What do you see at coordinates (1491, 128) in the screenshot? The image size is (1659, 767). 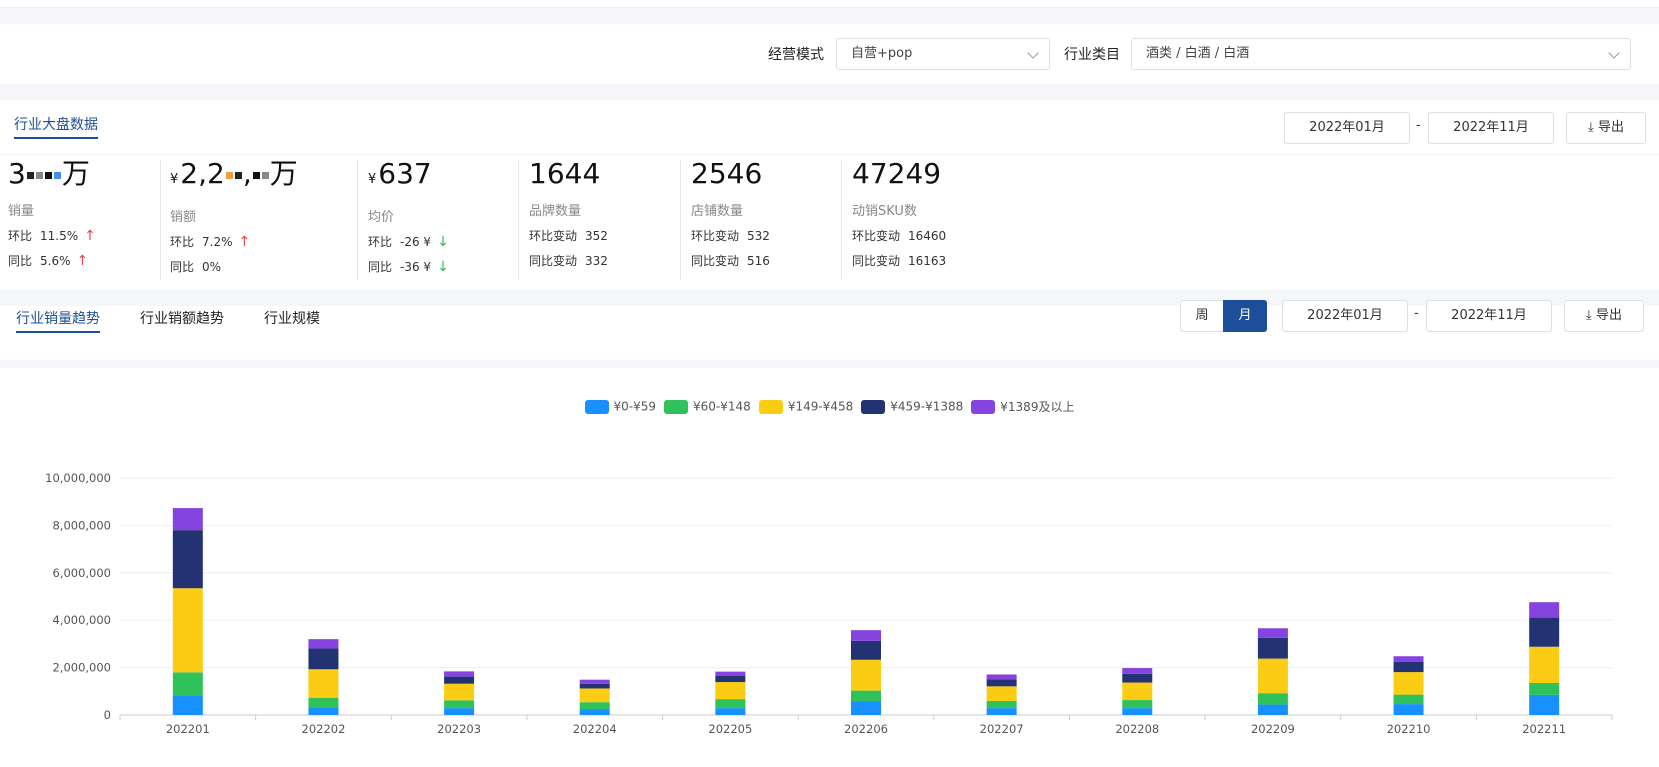 I see `overview-end-date: 2022年11月` at bounding box center [1491, 128].